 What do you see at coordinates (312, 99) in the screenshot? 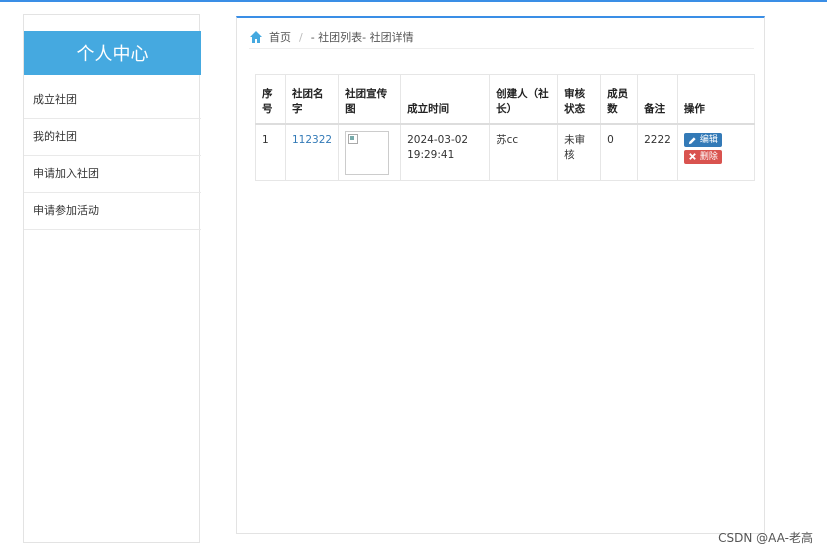
I see `header-club-name: 社团名字` at bounding box center [312, 99].